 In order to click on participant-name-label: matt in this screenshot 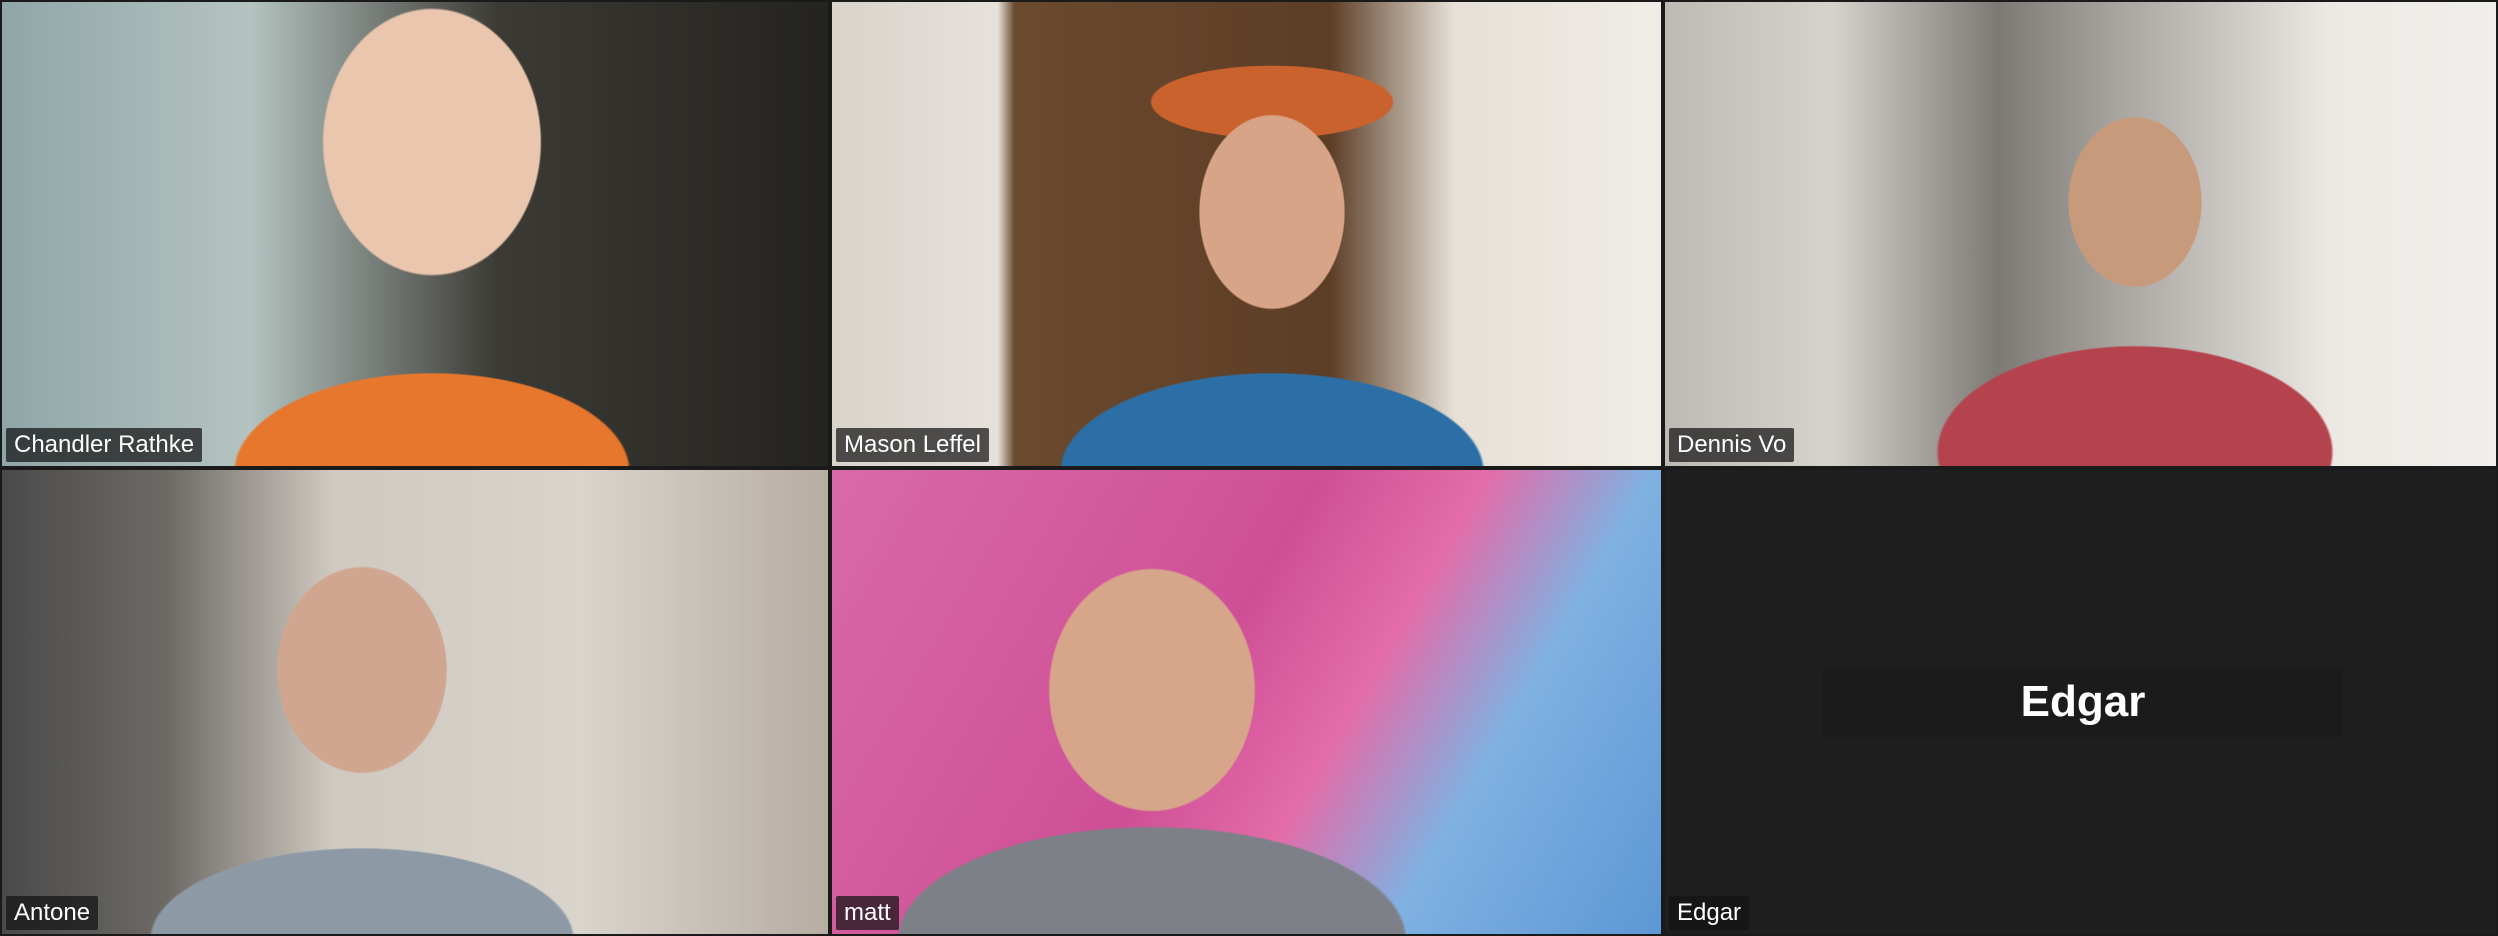, I will do `click(867, 913)`.